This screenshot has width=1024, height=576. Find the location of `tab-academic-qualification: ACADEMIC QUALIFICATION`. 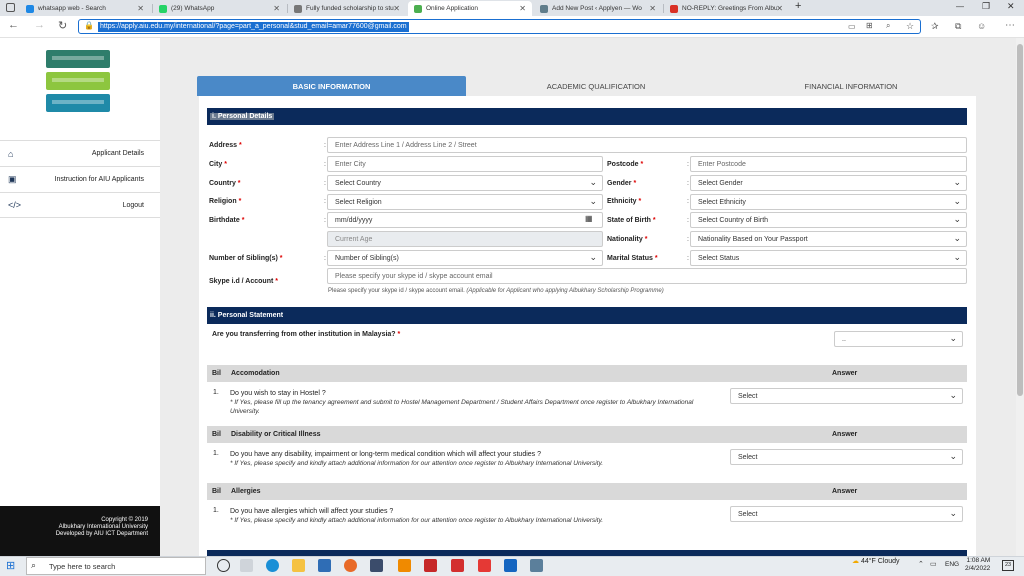

tab-academic-qualification: ACADEMIC QUALIFICATION is located at coordinates (596, 86).